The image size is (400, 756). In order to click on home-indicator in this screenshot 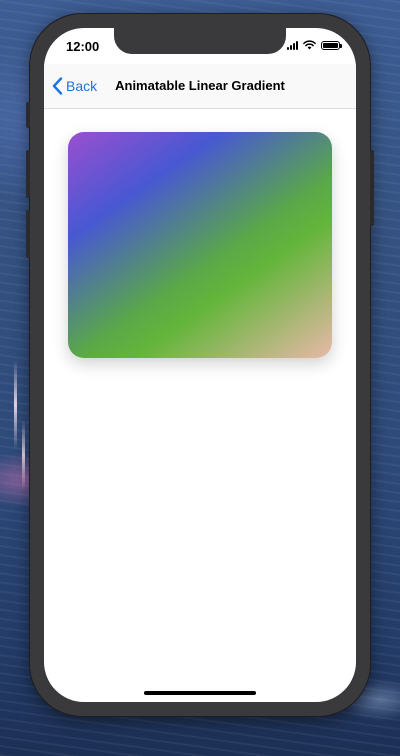, I will do `click(200, 693)`.